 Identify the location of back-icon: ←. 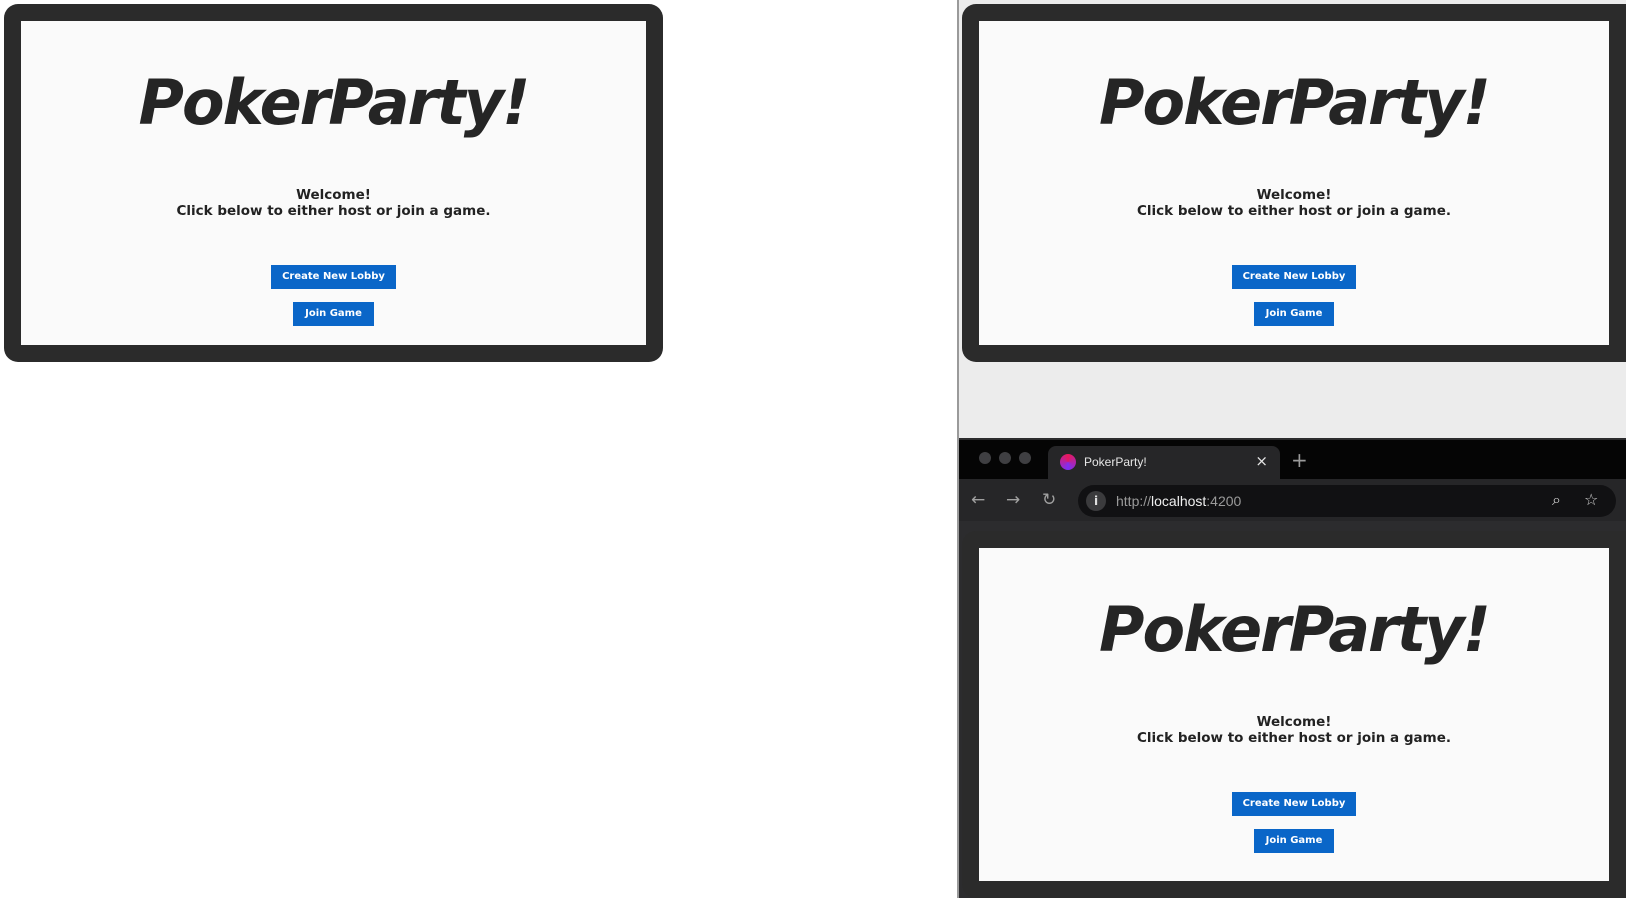
(978, 500).